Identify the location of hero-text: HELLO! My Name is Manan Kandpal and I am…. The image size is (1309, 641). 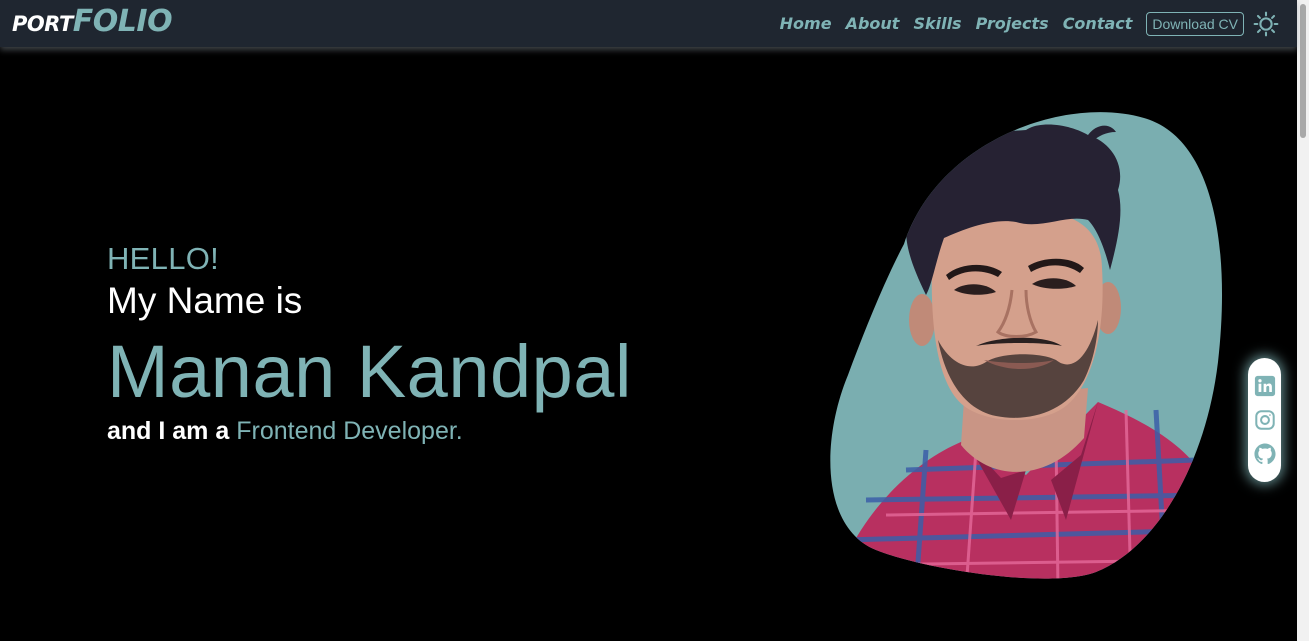
(369, 344).